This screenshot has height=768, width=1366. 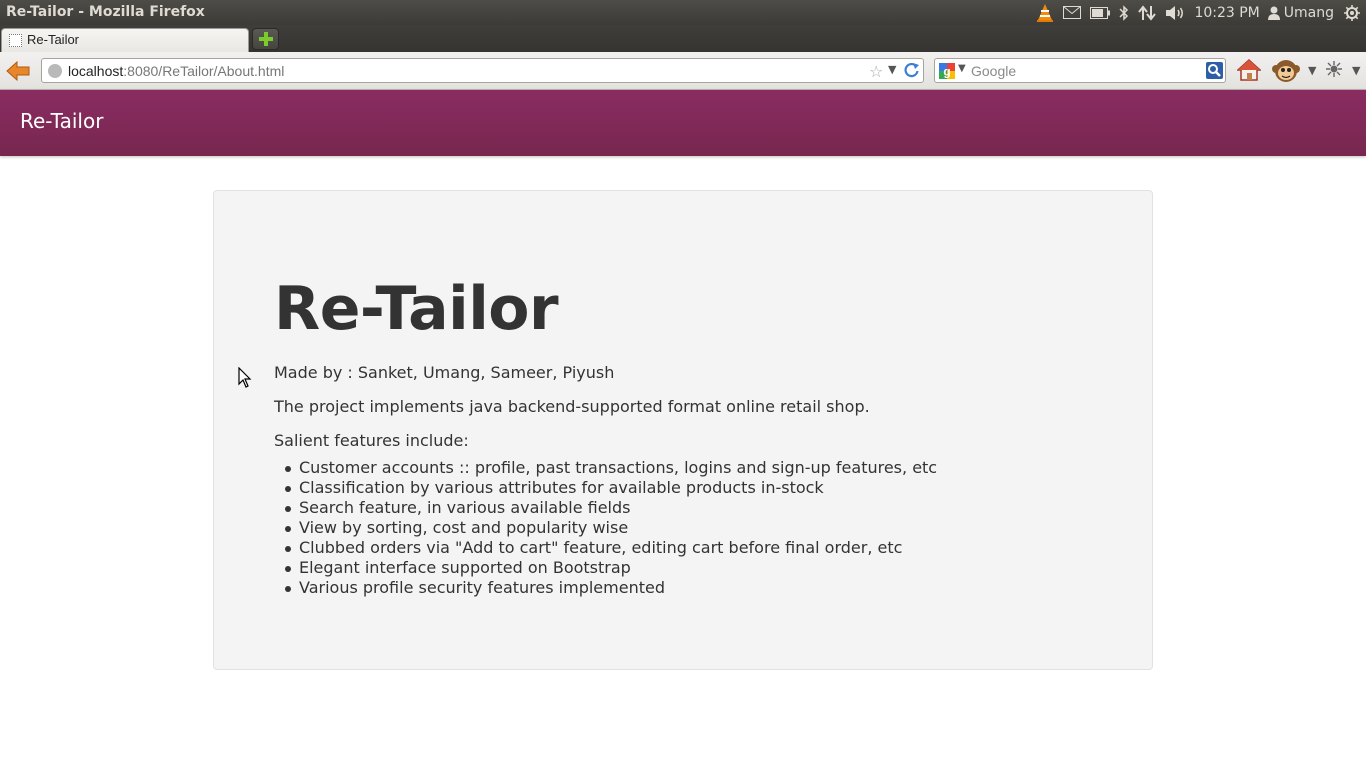 What do you see at coordinates (55, 71) in the screenshot?
I see `site-identity-icon` at bounding box center [55, 71].